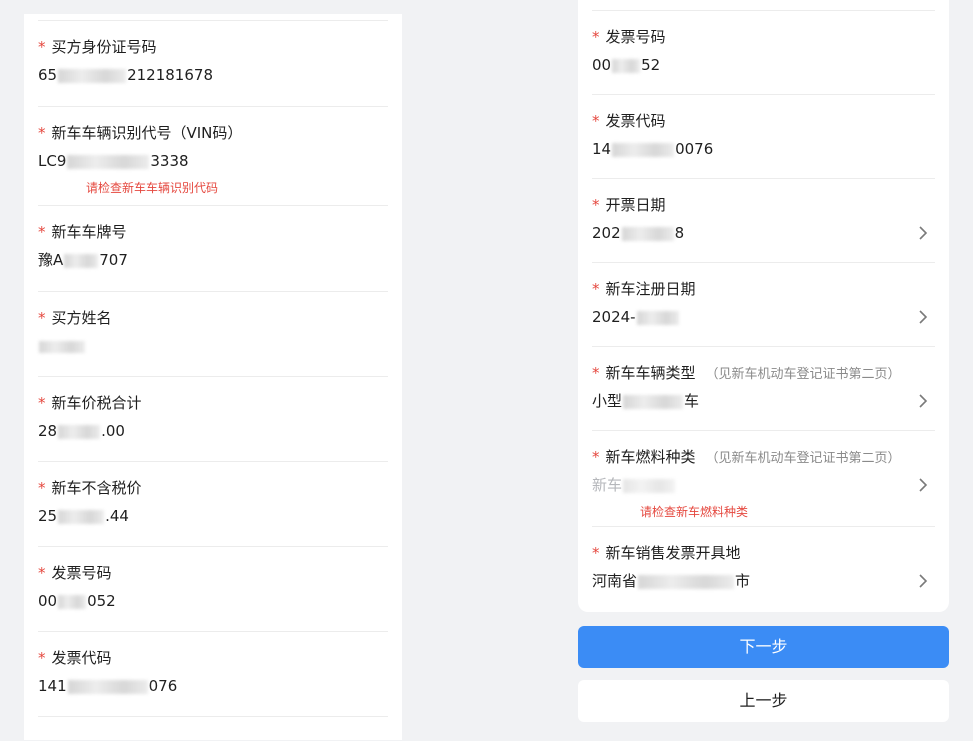 This screenshot has height=741, width=973. I want to click on previous-step-button: 上一步, so click(763, 701).